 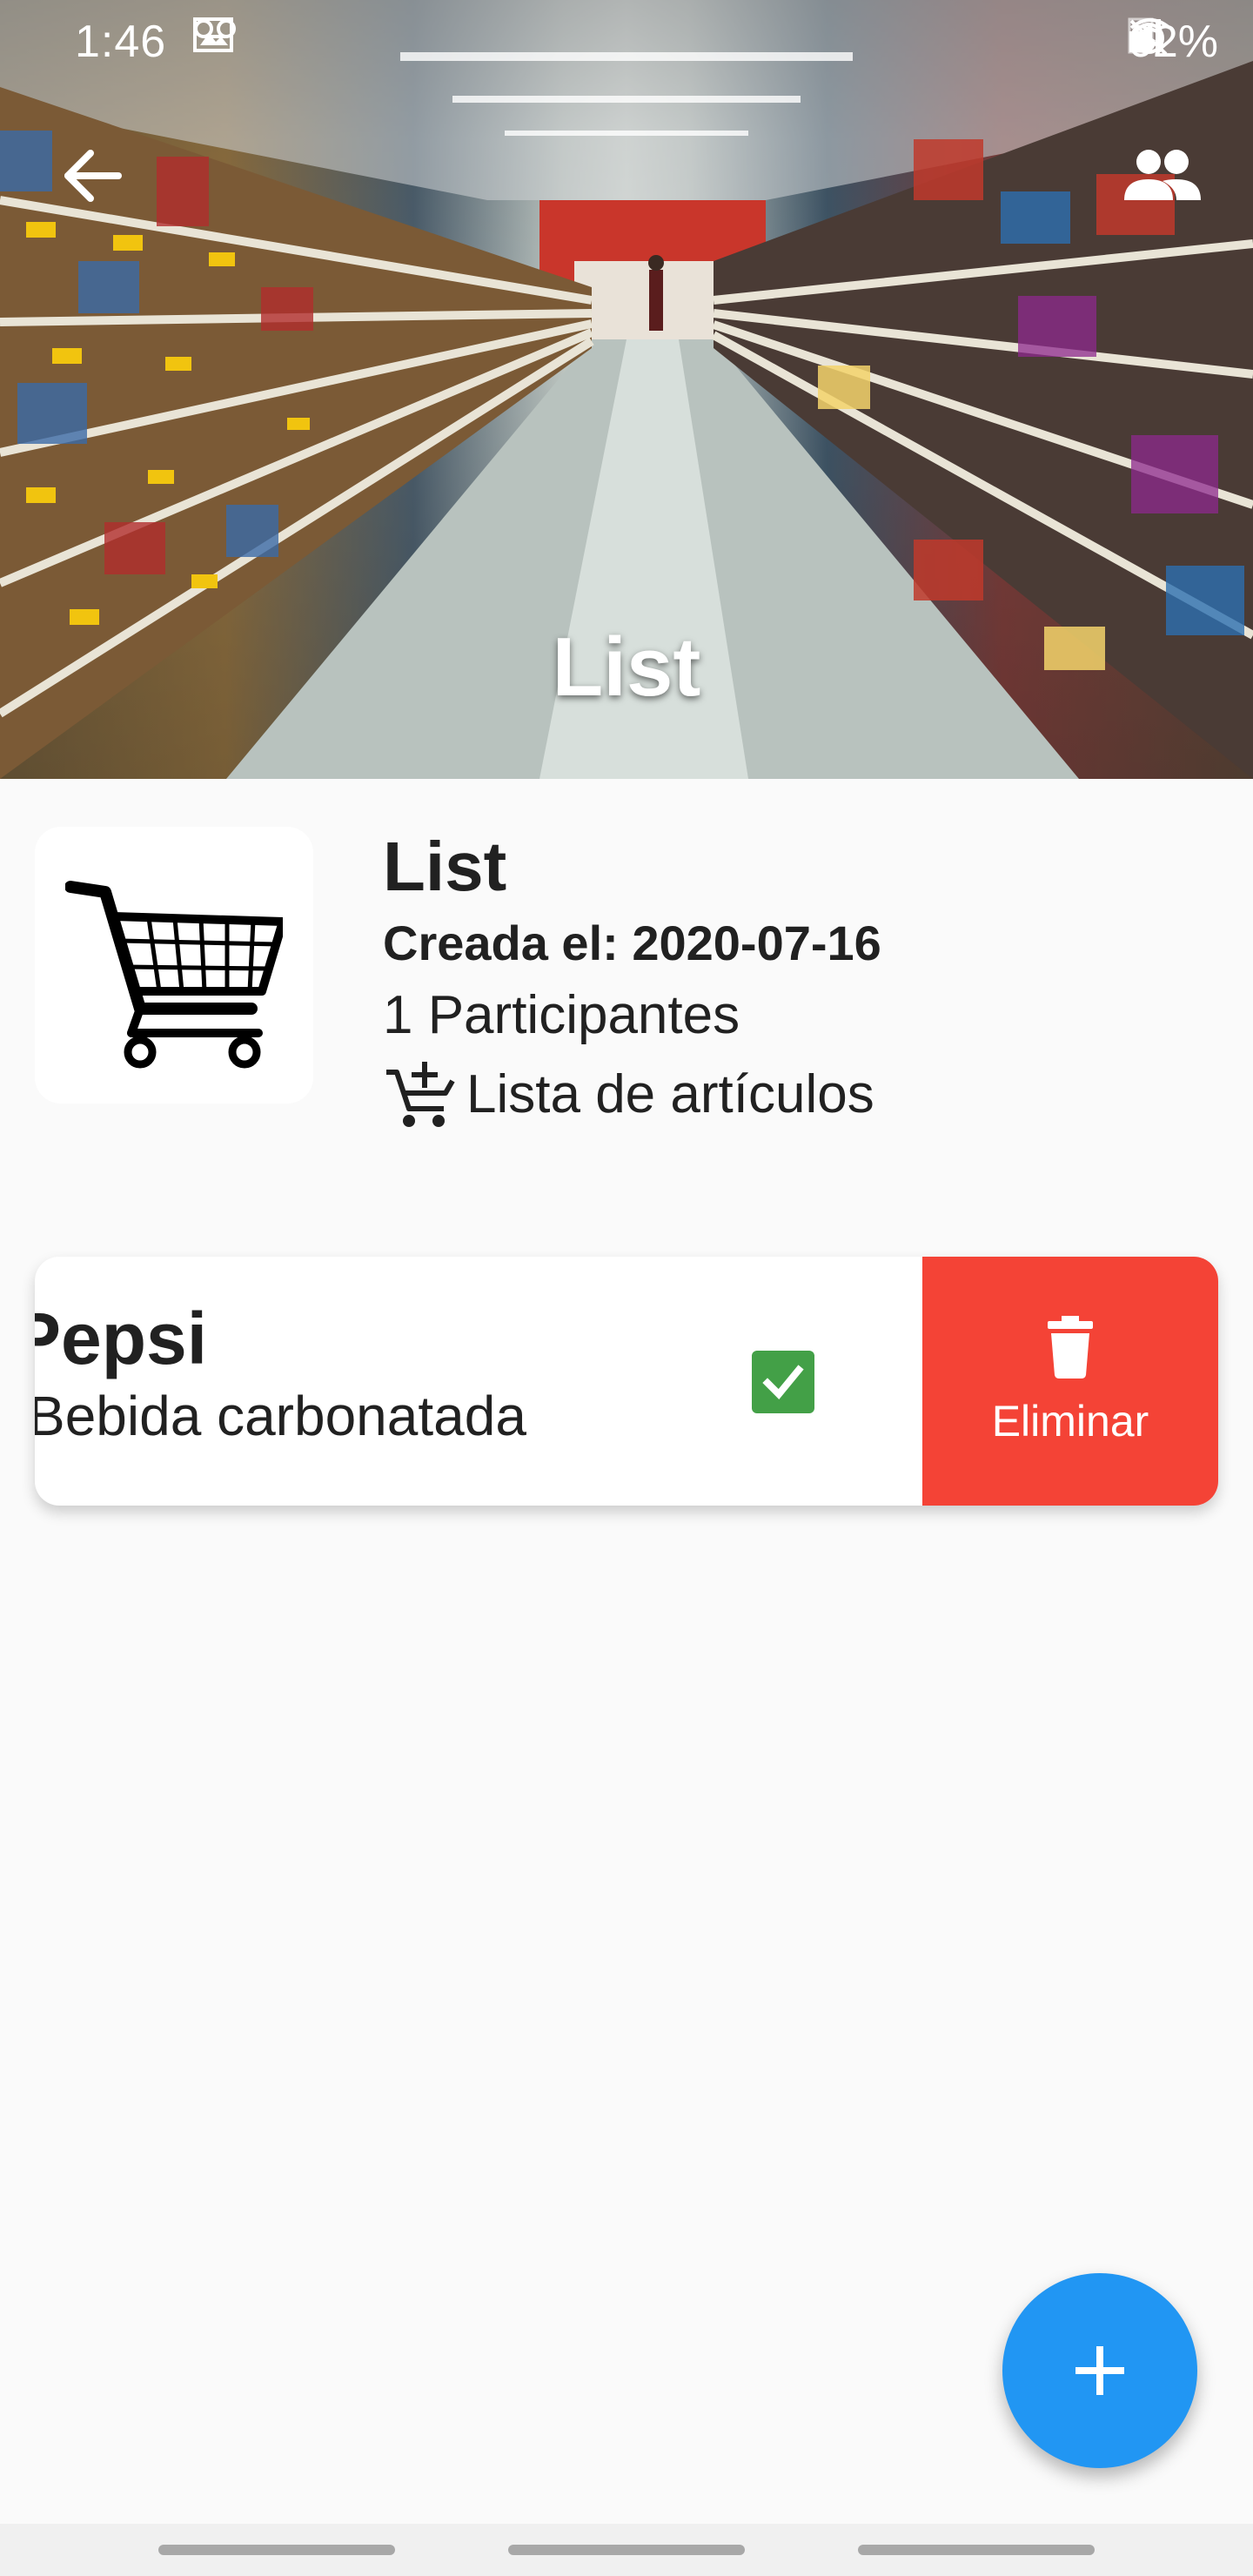 What do you see at coordinates (276, 2550) in the screenshot?
I see `nav-recents-button` at bounding box center [276, 2550].